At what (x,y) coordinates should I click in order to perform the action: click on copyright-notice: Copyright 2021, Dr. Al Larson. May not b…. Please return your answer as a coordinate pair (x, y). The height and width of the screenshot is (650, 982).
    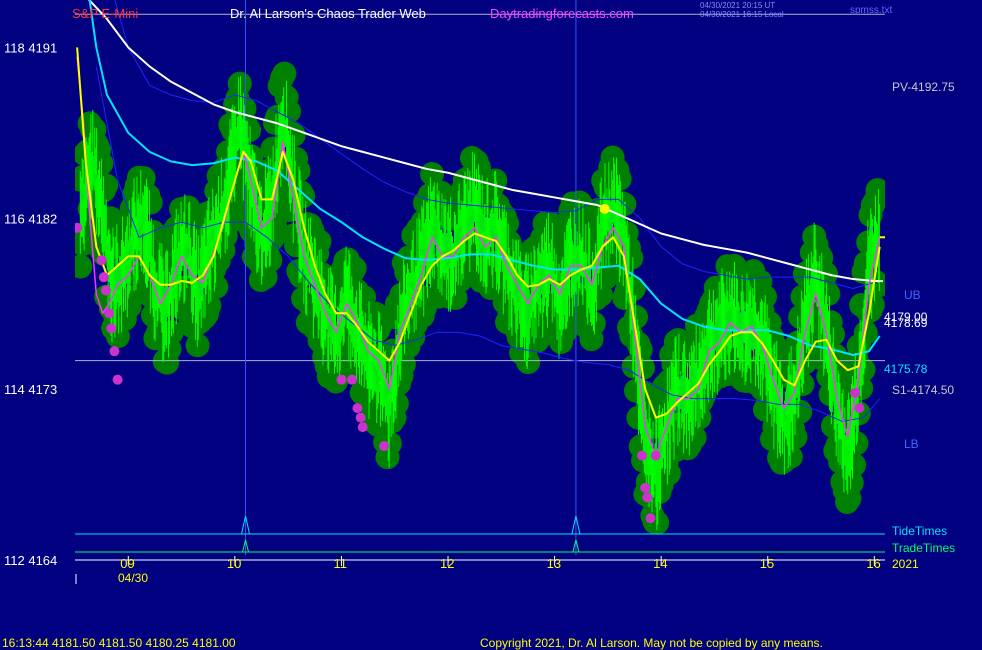
    Looking at the image, I should click on (651, 643).